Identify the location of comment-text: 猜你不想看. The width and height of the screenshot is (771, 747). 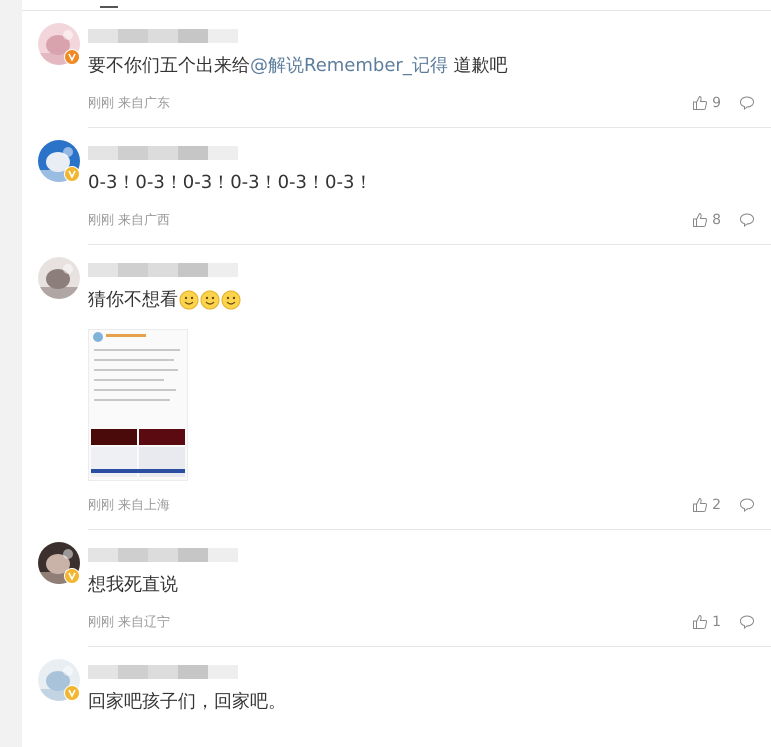
(133, 300).